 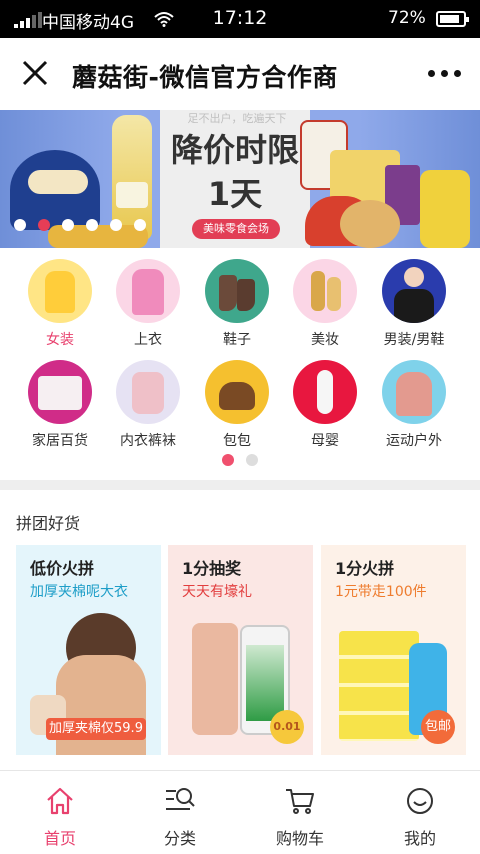 What do you see at coordinates (96, 729) in the screenshot?
I see `card-price-tag: 加厚夹棉仅59.9` at bounding box center [96, 729].